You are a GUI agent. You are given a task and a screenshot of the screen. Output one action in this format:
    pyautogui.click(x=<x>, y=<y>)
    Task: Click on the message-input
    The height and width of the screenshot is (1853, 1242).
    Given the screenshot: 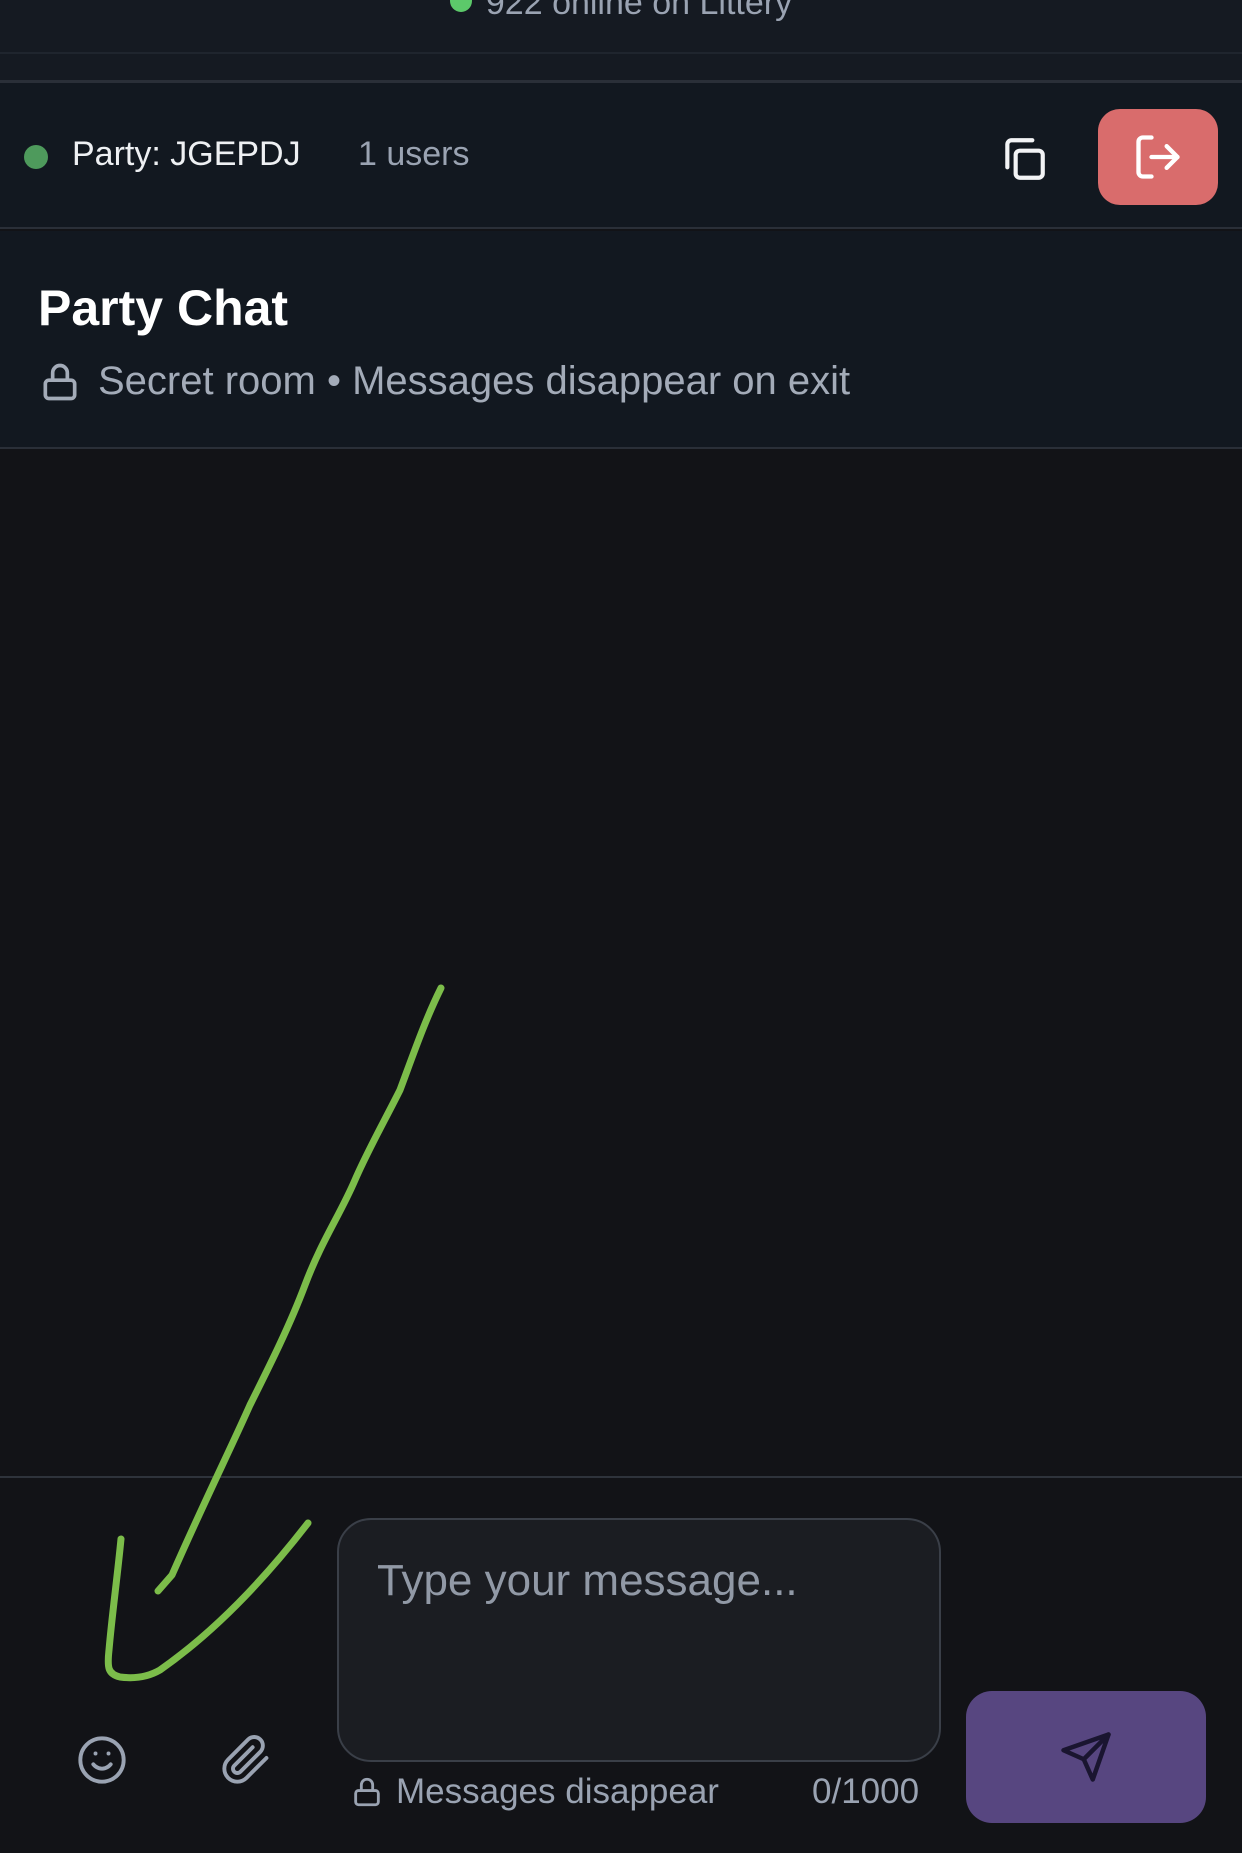 What is the action you would take?
    pyautogui.click(x=639, y=1640)
    